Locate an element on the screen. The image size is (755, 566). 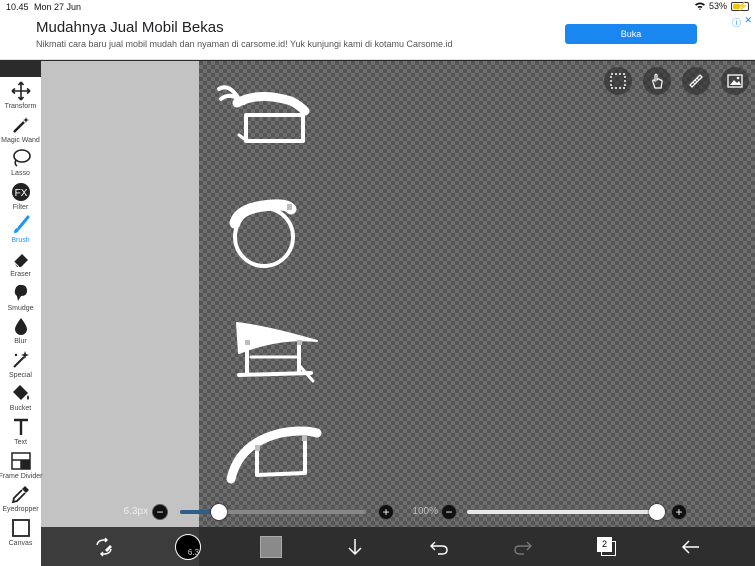
tool-label: Filter is located at coordinates (20, 207).